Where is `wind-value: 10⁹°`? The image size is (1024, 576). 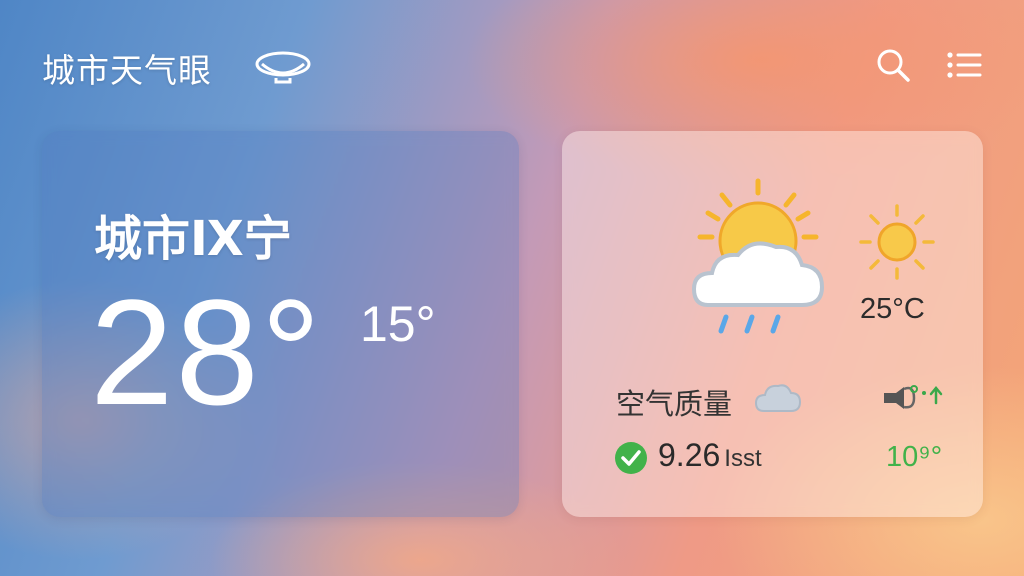
wind-value: 10⁹° is located at coordinates (914, 457).